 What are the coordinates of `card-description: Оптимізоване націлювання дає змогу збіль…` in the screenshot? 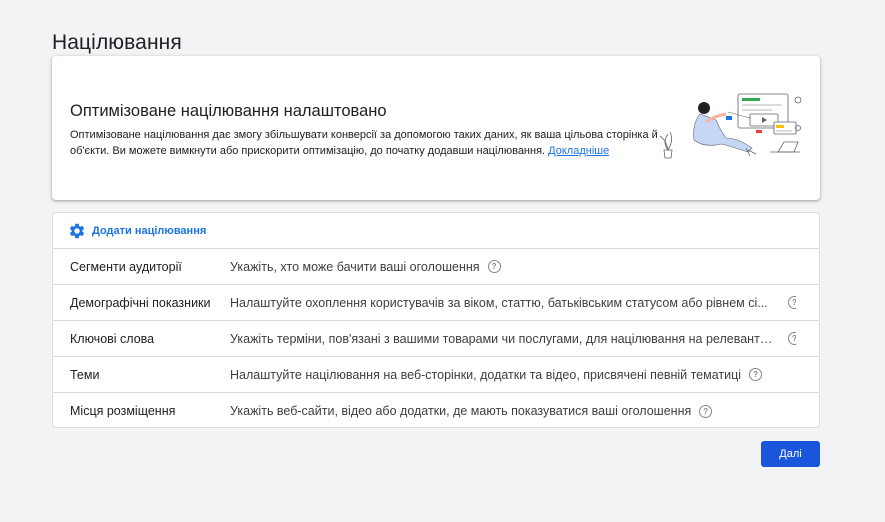 It's located at (365, 143).